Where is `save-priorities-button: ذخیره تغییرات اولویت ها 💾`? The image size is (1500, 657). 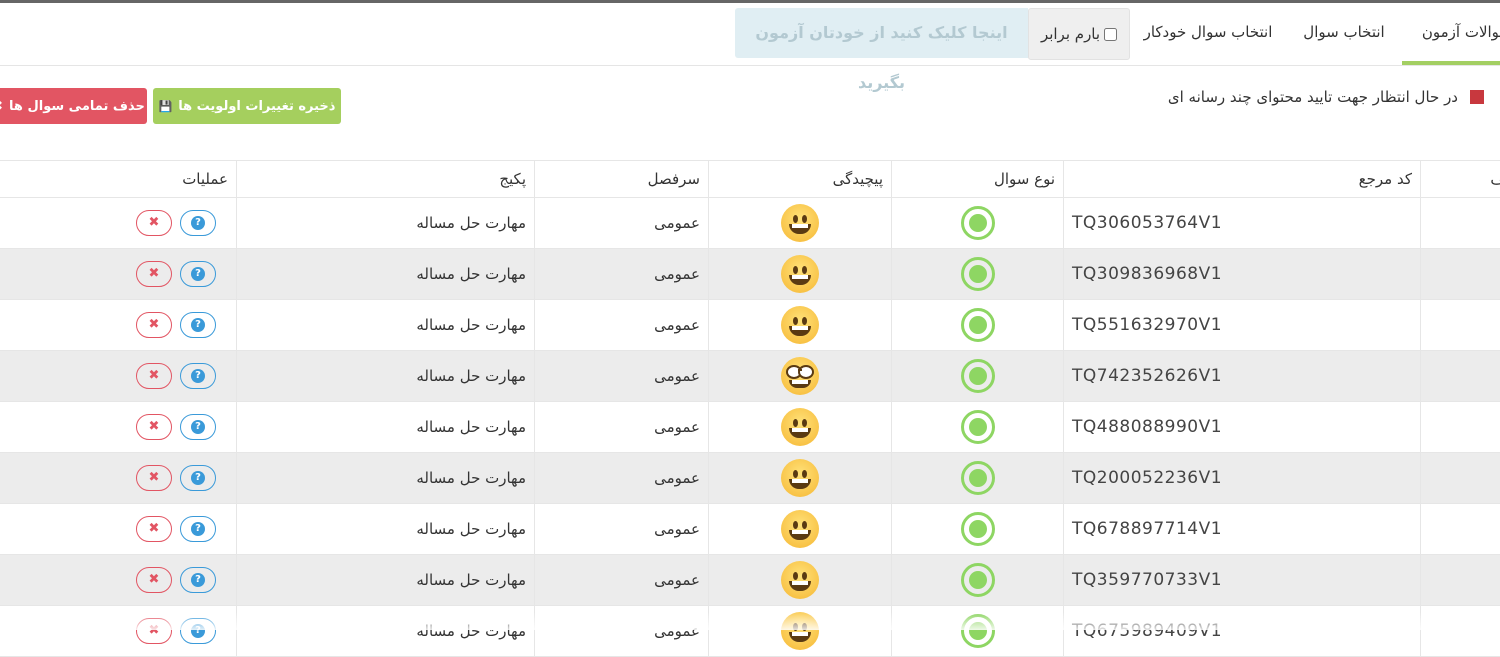 save-priorities-button: ذخیره تغییرات اولویت ها 💾 is located at coordinates (247, 106).